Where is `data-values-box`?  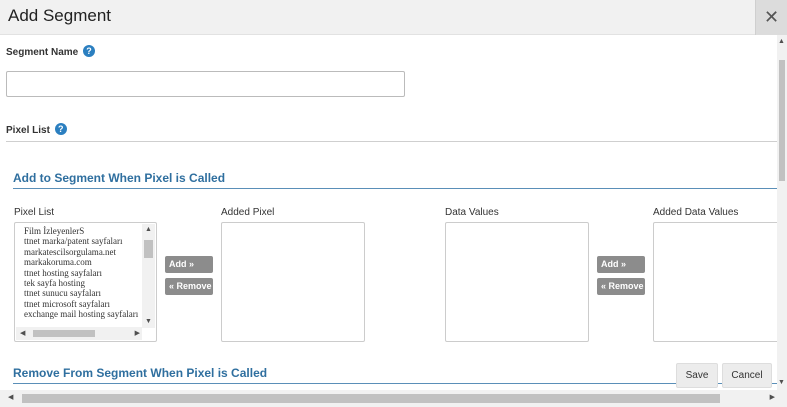 data-values-box is located at coordinates (517, 282).